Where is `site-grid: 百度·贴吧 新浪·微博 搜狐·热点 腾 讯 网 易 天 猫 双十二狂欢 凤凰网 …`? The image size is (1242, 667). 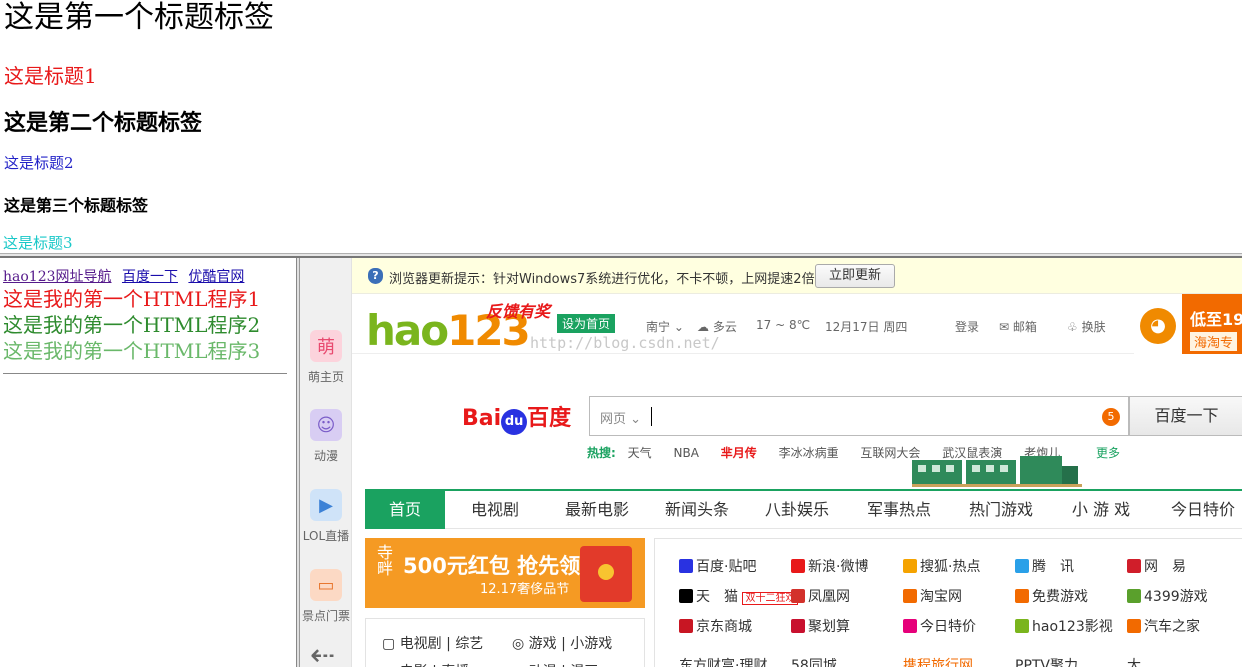
site-grid: 百度·贴吧 新浪·微博 搜狐·热点 腾 讯 网 易 天 猫 双十二狂欢 凤凰网 … is located at coordinates (948, 602).